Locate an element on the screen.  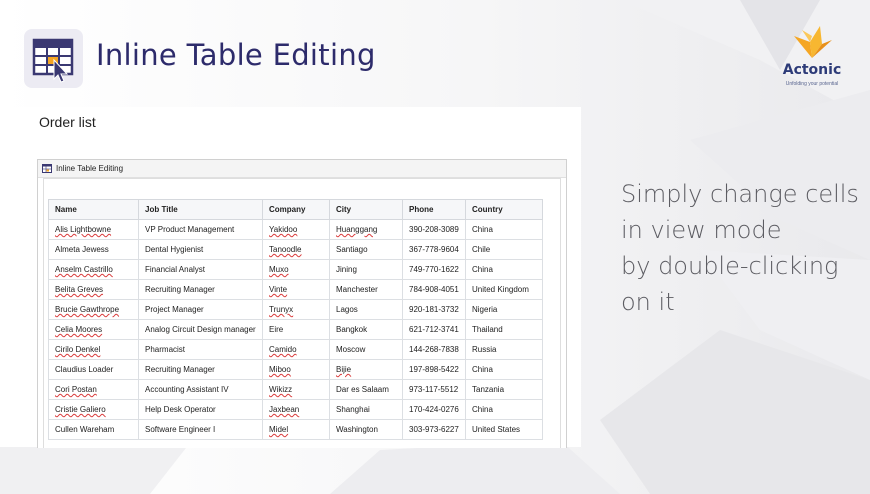
table-cell: Dar es Salaam is located at coordinates (366, 389).